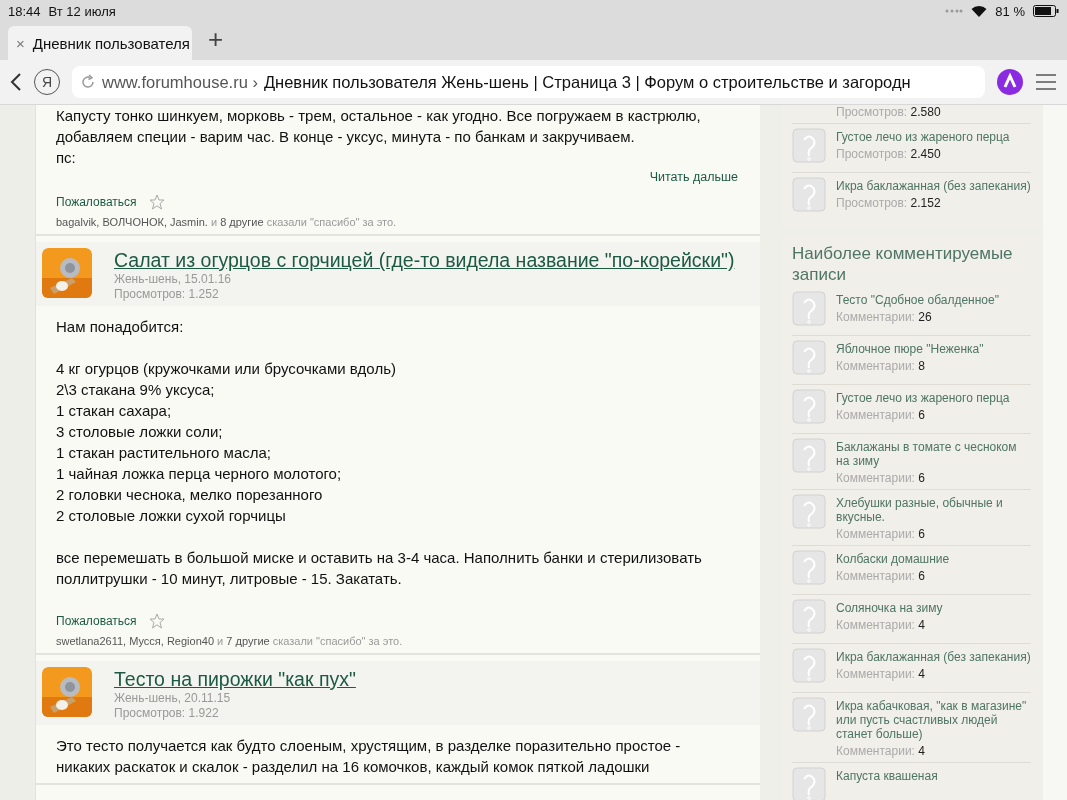  I want to click on post-author-date: Жень-шень, 20.11.15, so click(173, 698).